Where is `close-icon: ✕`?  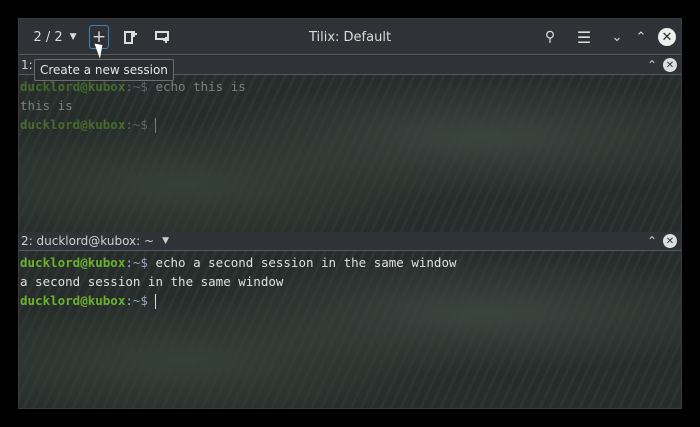 close-icon: ✕ is located at coordinates (667, 37).